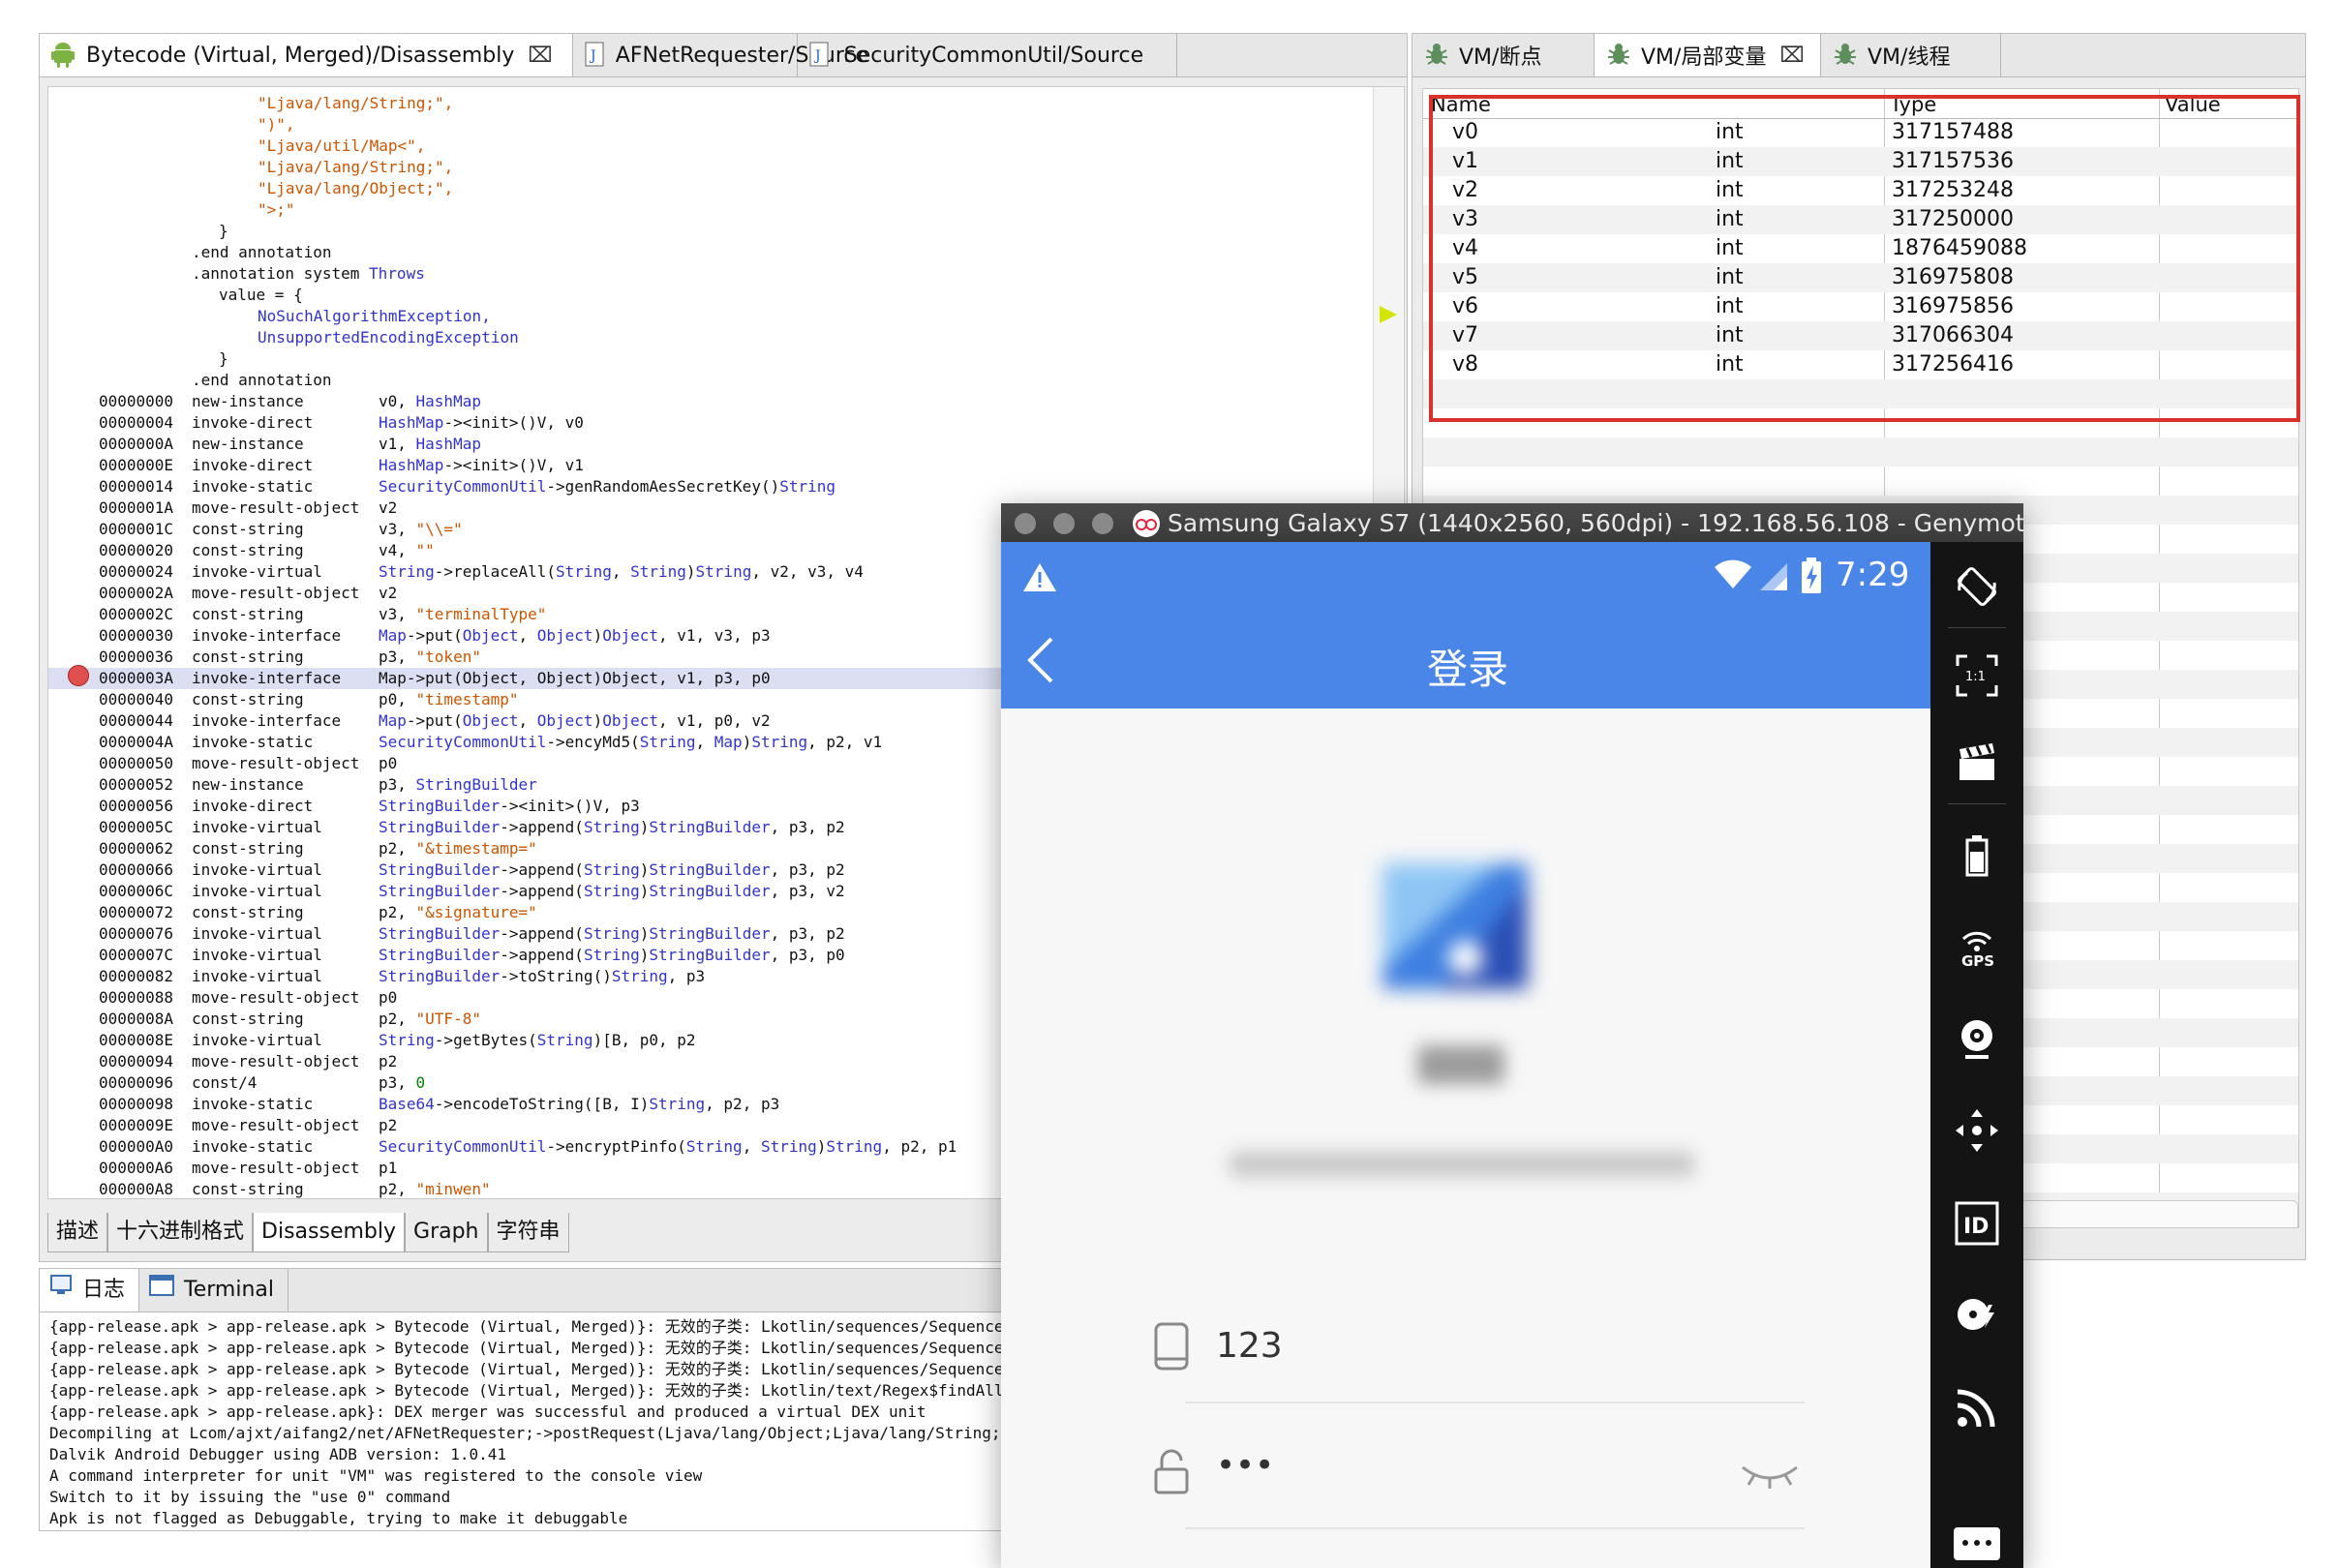  I want to click on horizontal-scrollbar, so click(2154, 1213).